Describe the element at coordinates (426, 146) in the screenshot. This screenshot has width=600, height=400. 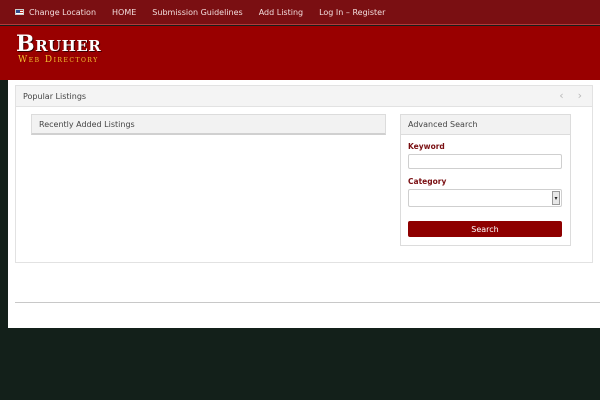
I see `keyword-label: Keyword` at that location.